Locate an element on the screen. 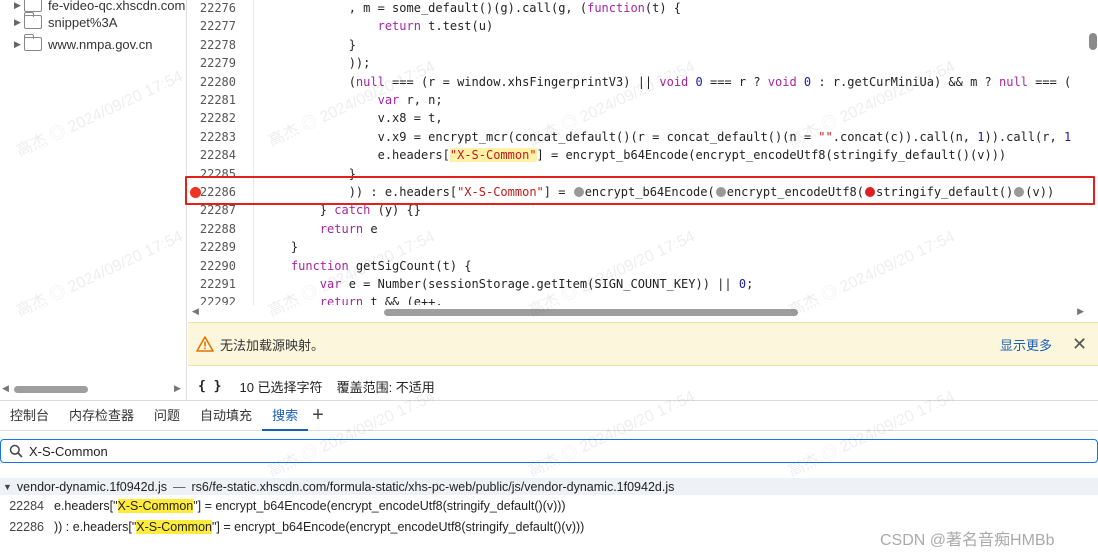 This screenshot has height=553, width=1098. line-number: 22292 is located at coordinates (212, 299).